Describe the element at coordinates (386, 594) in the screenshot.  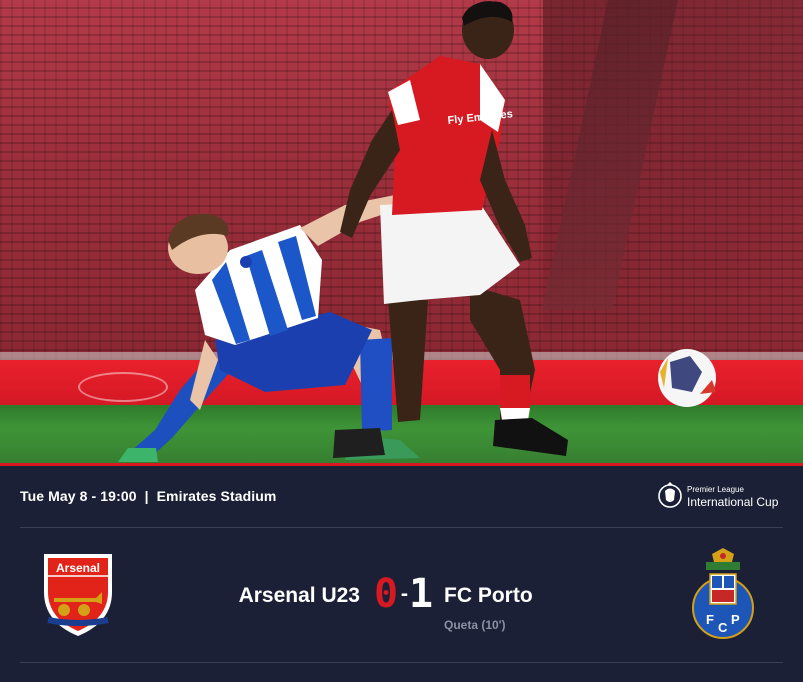
I see `home-score: 0` at that location.